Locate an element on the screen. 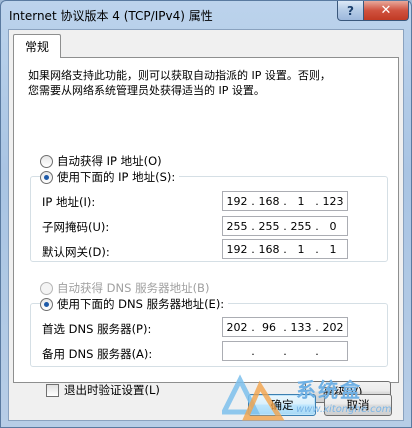 The width and height of the screenshot is (412, 428). radio-manual-ip-indicator is located at coordinates (46, 177).